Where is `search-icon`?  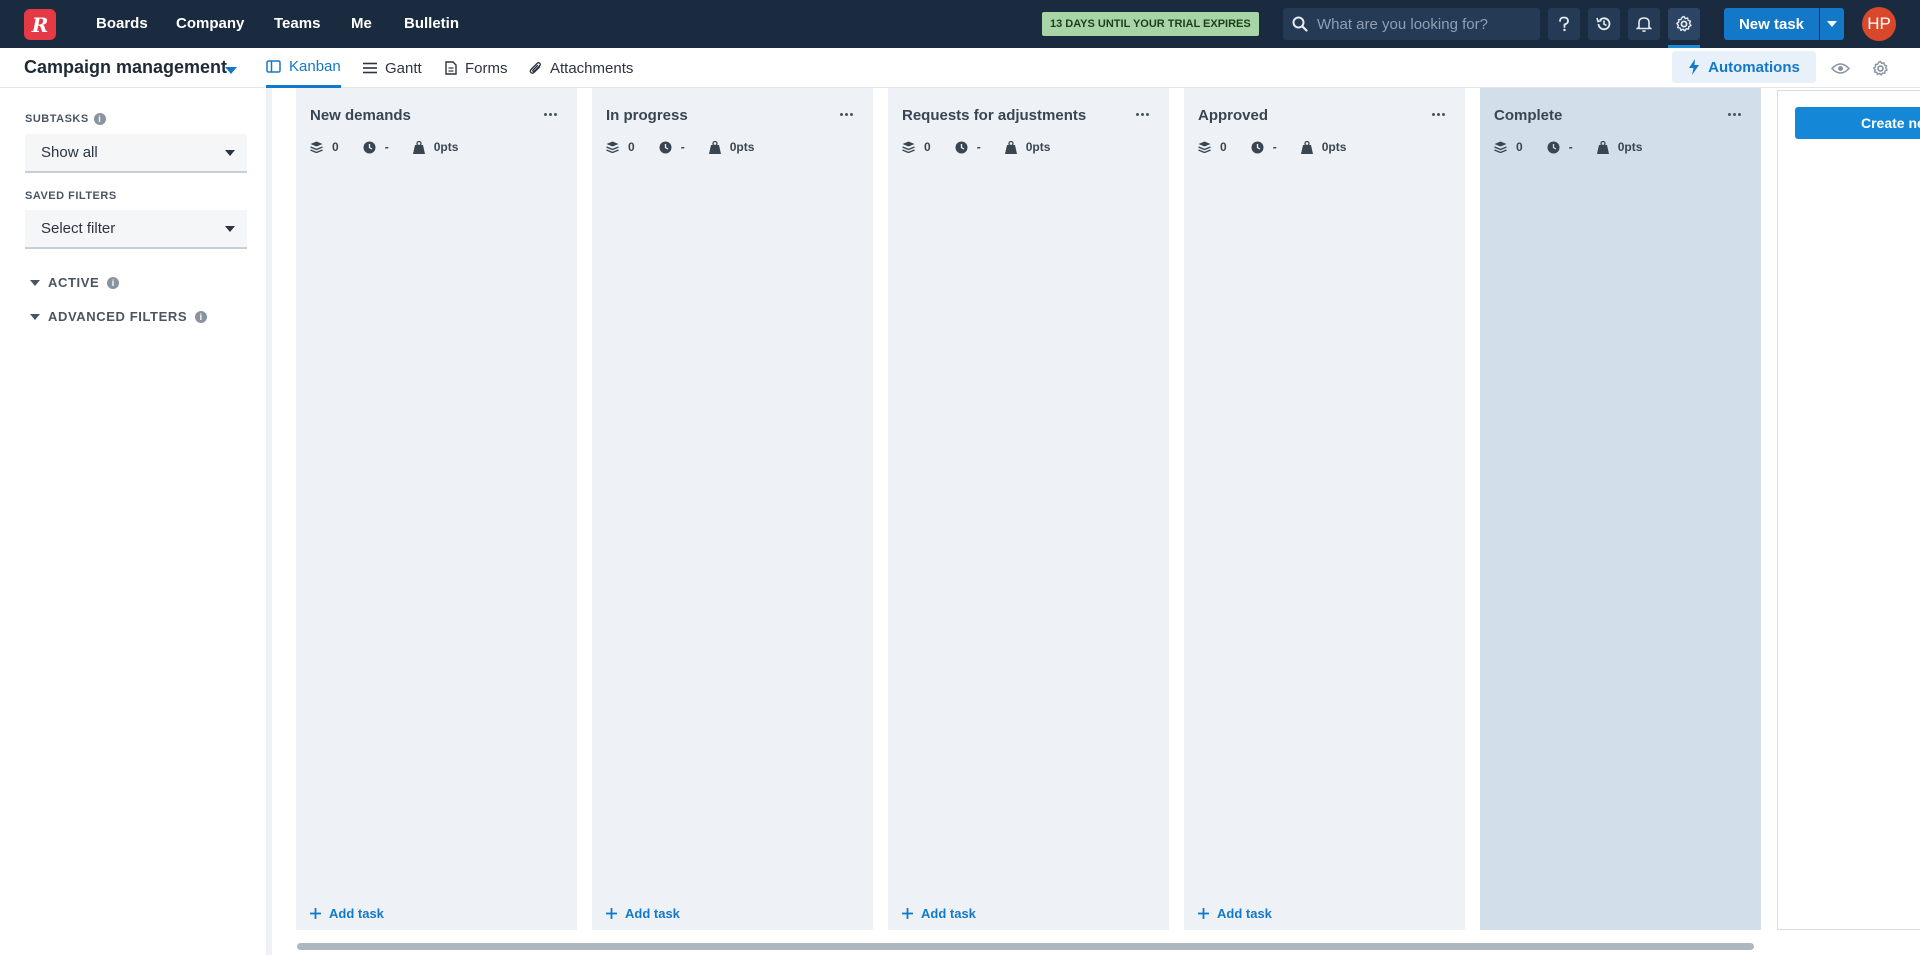 search-icon is located at coordinates (1300, 24).